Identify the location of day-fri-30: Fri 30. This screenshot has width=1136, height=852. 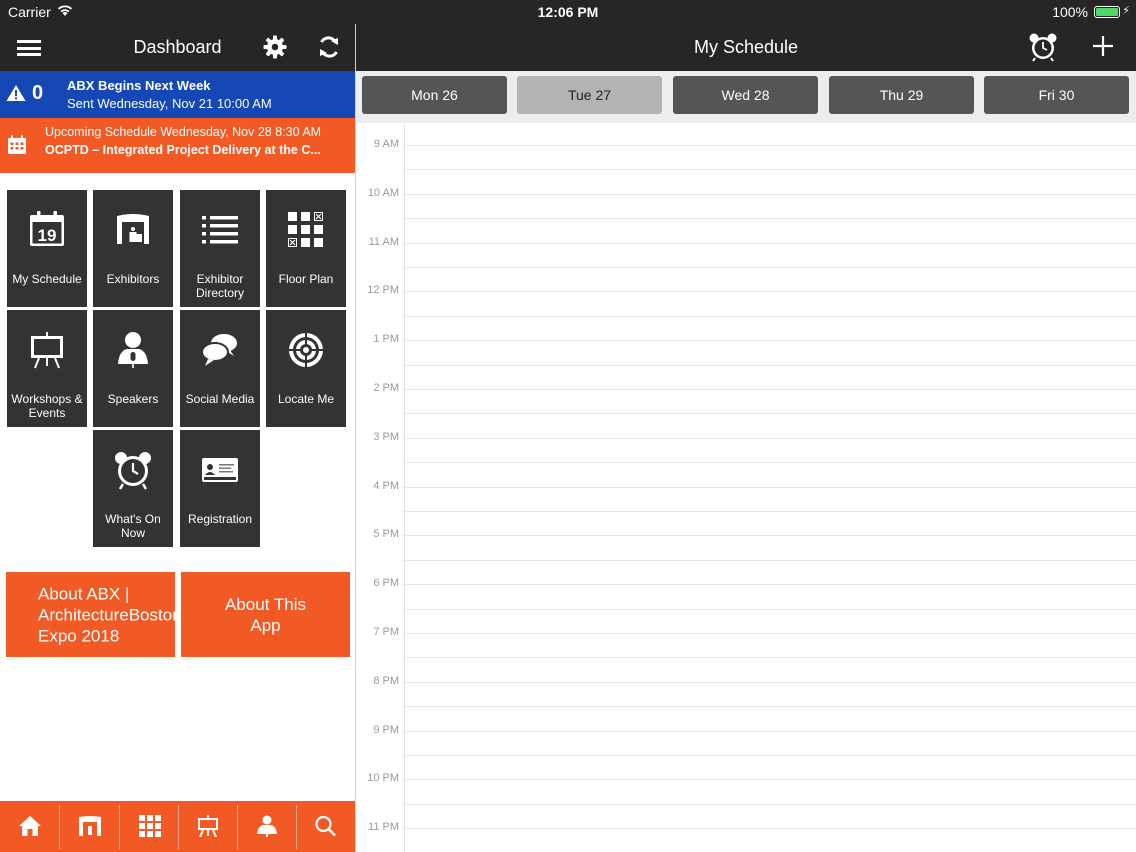
(1056, 95).